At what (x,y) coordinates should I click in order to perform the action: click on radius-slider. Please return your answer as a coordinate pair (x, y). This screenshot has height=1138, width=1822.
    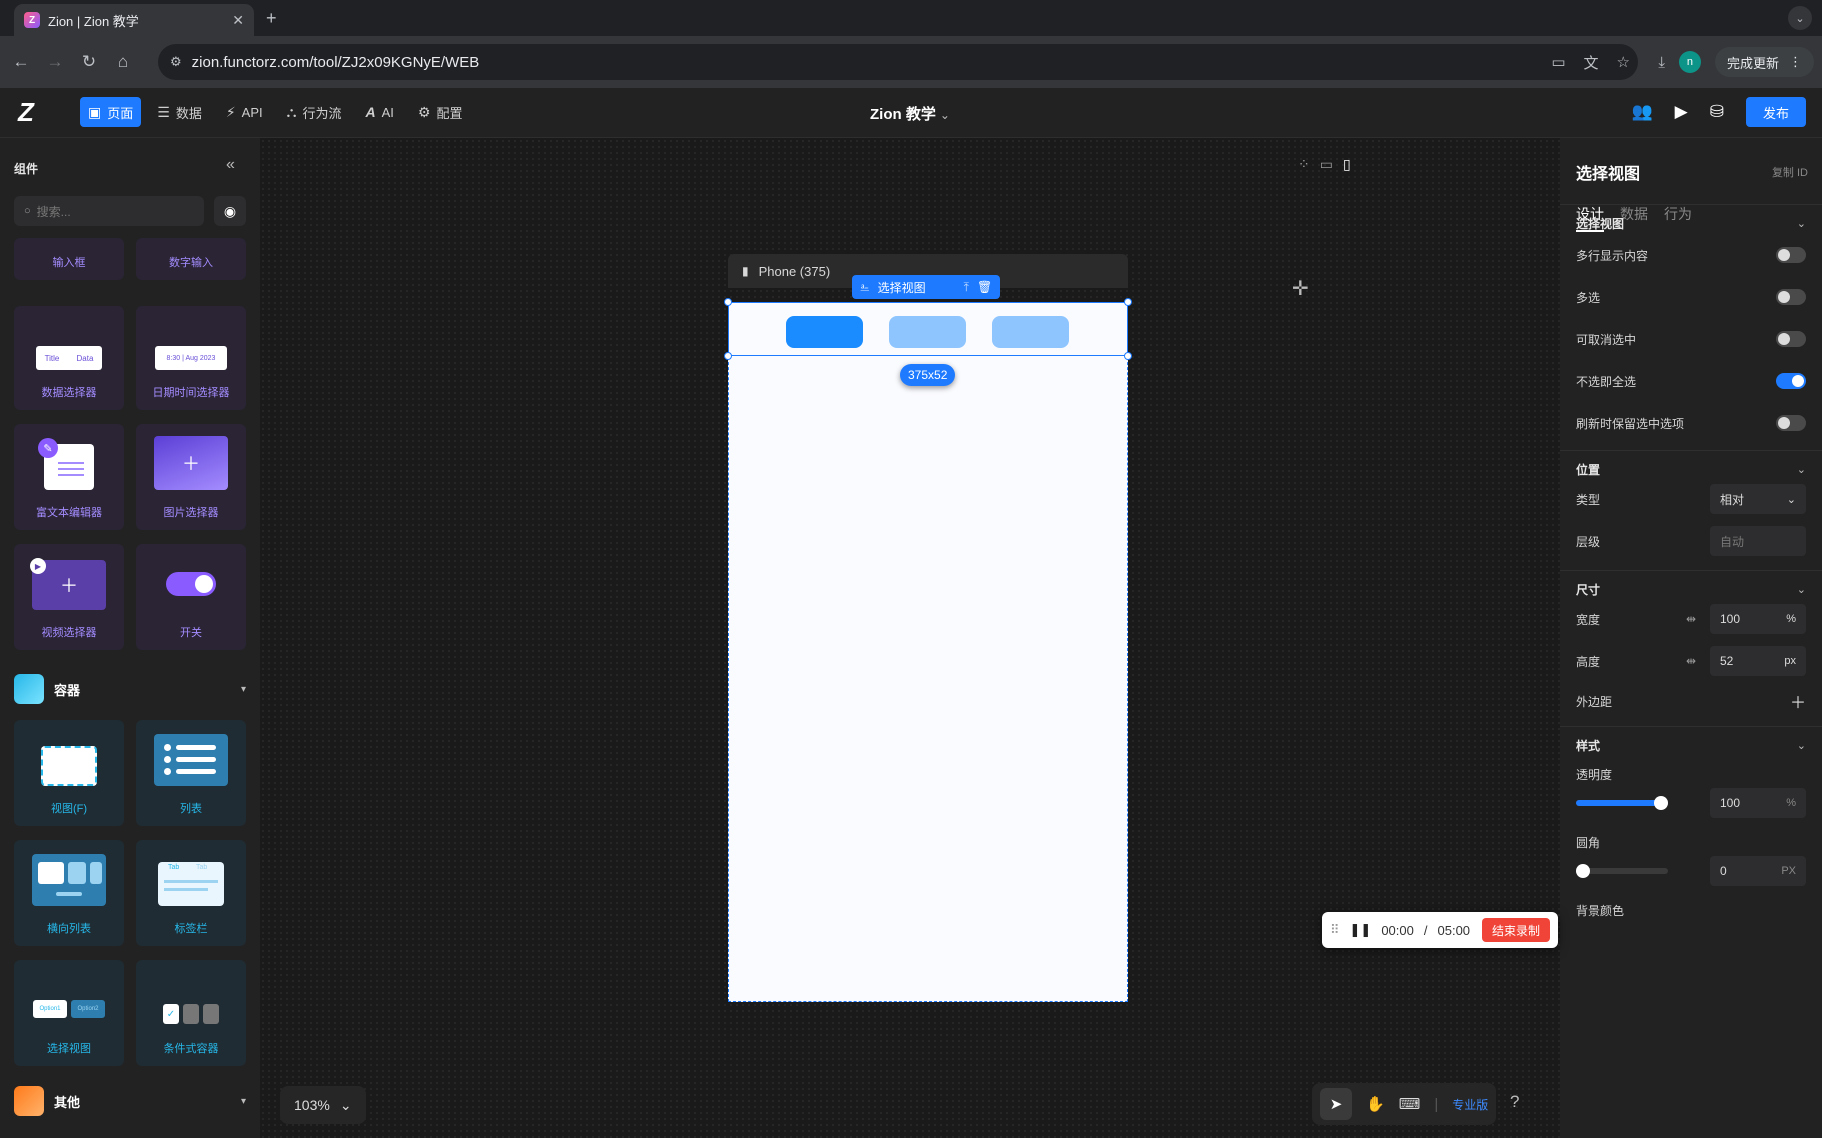
    Looking at the image, I should click on (1622, 871).